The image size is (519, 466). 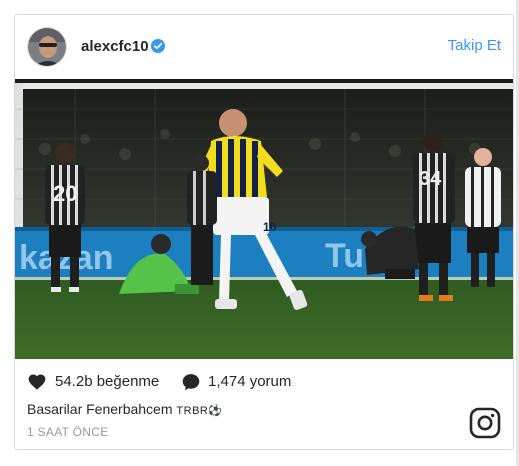 I want to click on username: alexcfc10, so click(x=115, y=46).